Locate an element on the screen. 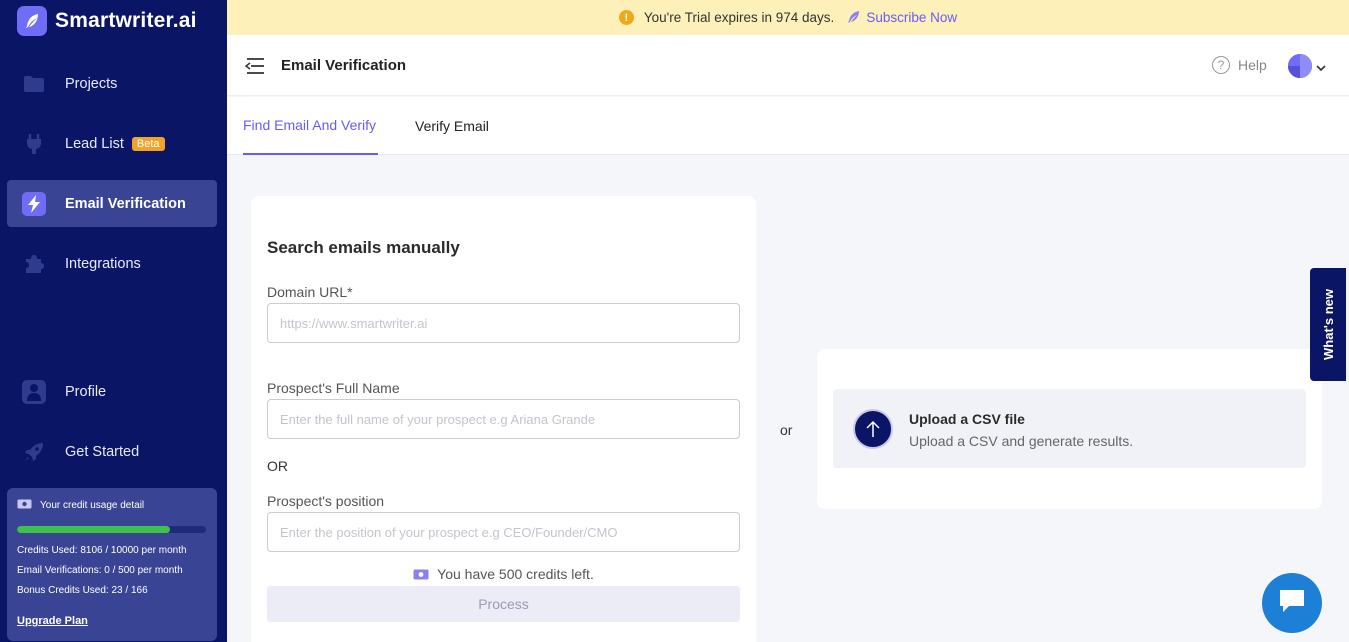 This screenshot has width=1349, height=642. tab-bar: Find Email And Verify Verify Email is located at coordinates (788, 126).